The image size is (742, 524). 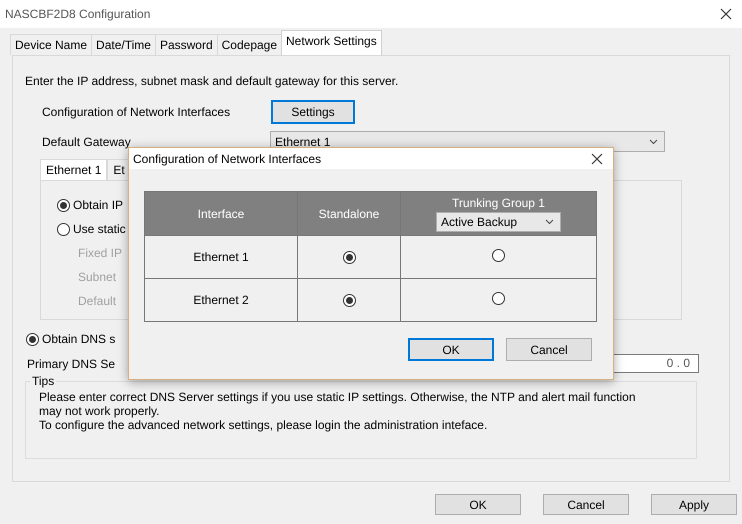 I want to click on radio-label: Obtain IP, so click(x=98, y=205).